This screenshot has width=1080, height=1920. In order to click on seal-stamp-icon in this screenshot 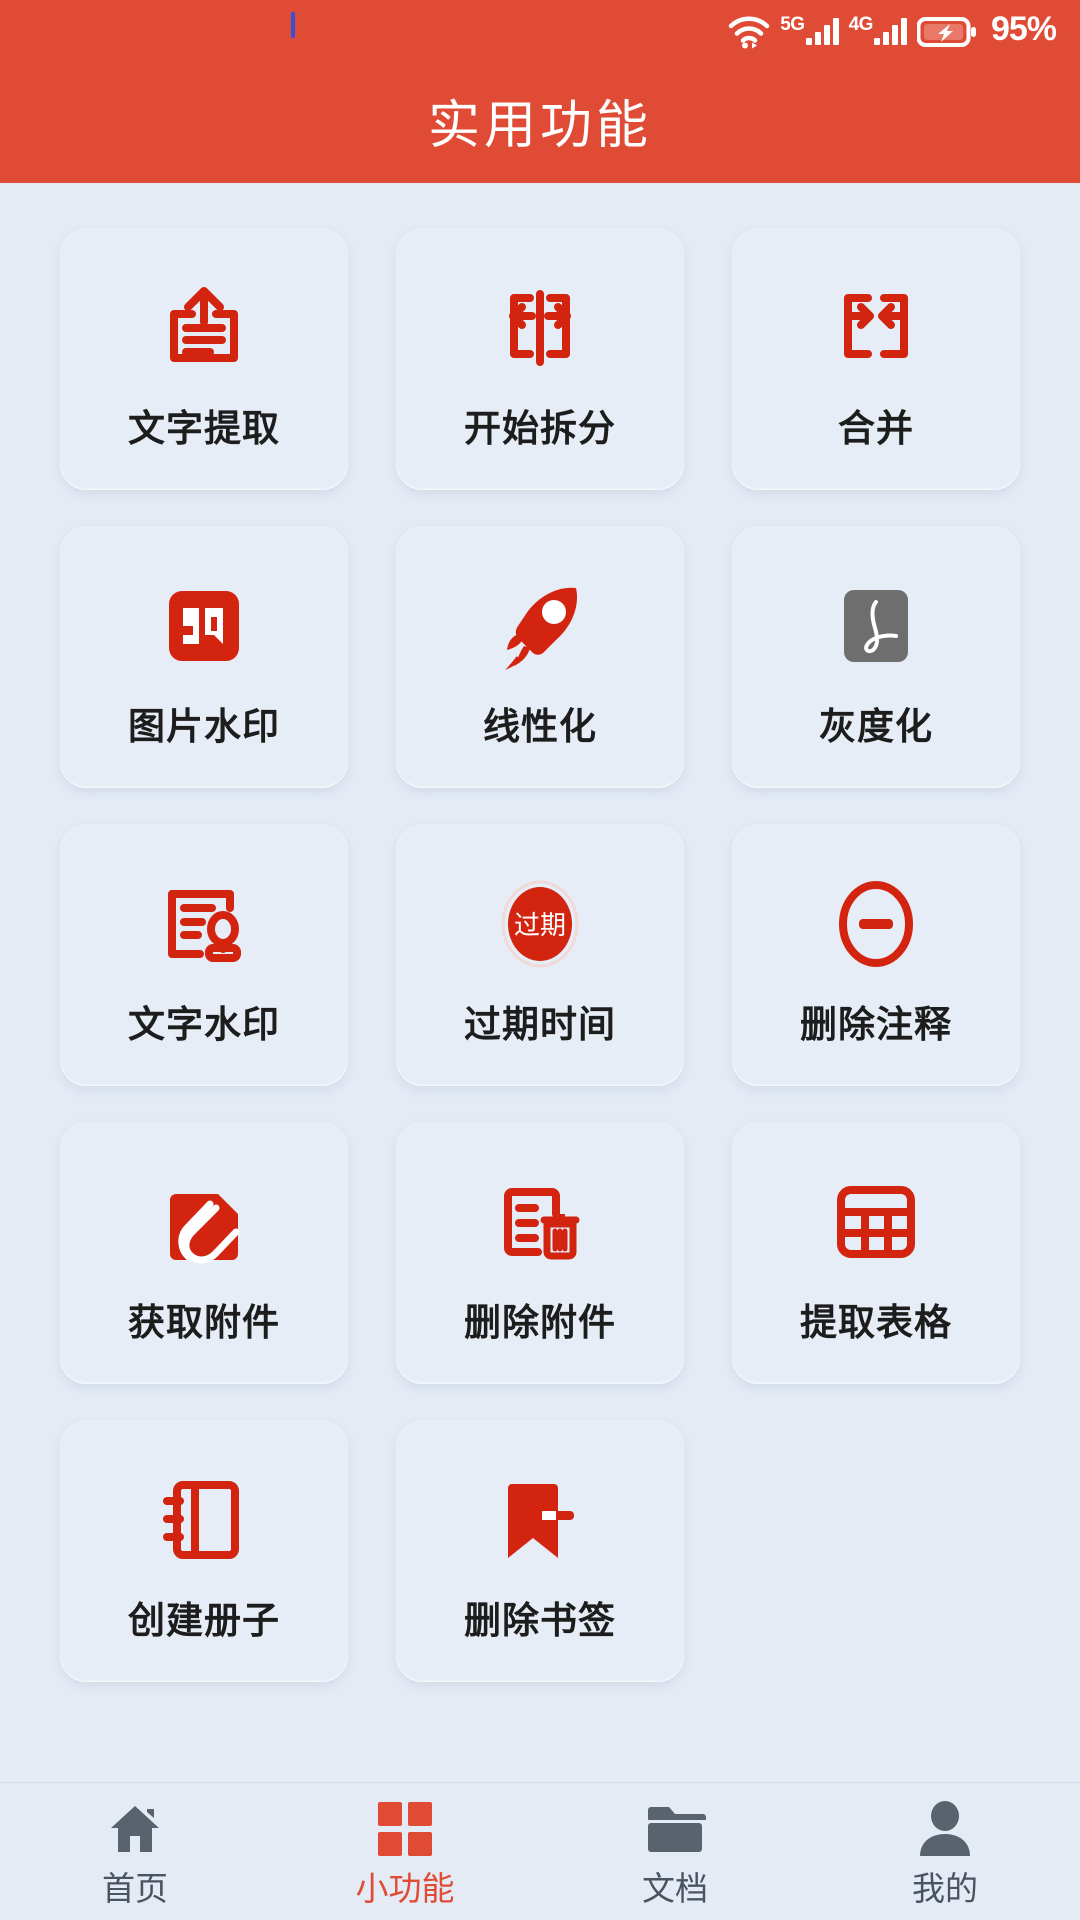, I will do `click(204, 626)`.